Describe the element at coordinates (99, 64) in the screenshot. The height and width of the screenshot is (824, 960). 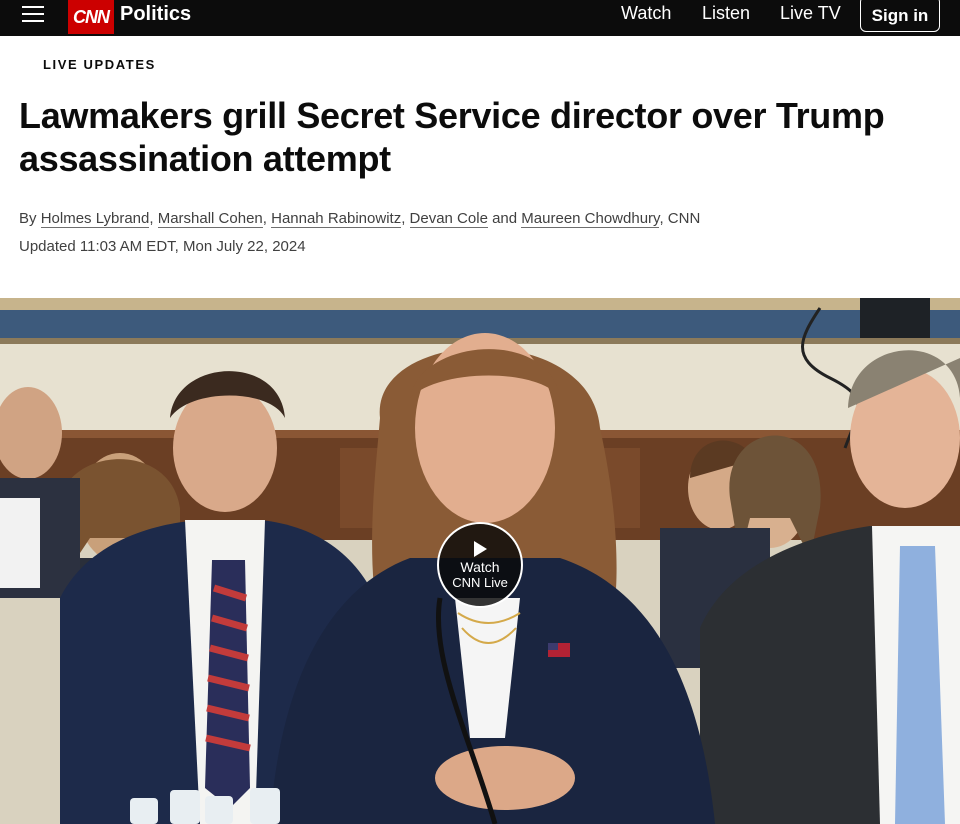
I see `live-updates-kicker: LIVE UPDATES` at that location.